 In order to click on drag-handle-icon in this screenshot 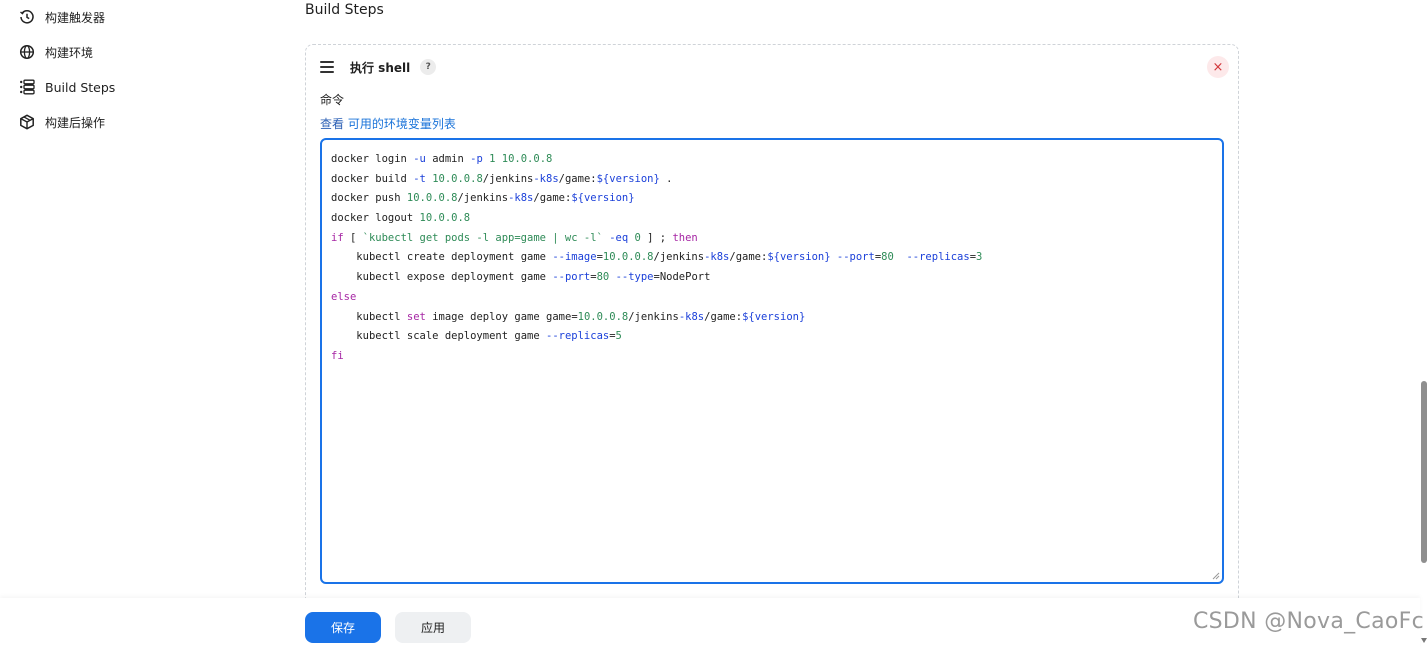, I will do `click(327, 67)`.